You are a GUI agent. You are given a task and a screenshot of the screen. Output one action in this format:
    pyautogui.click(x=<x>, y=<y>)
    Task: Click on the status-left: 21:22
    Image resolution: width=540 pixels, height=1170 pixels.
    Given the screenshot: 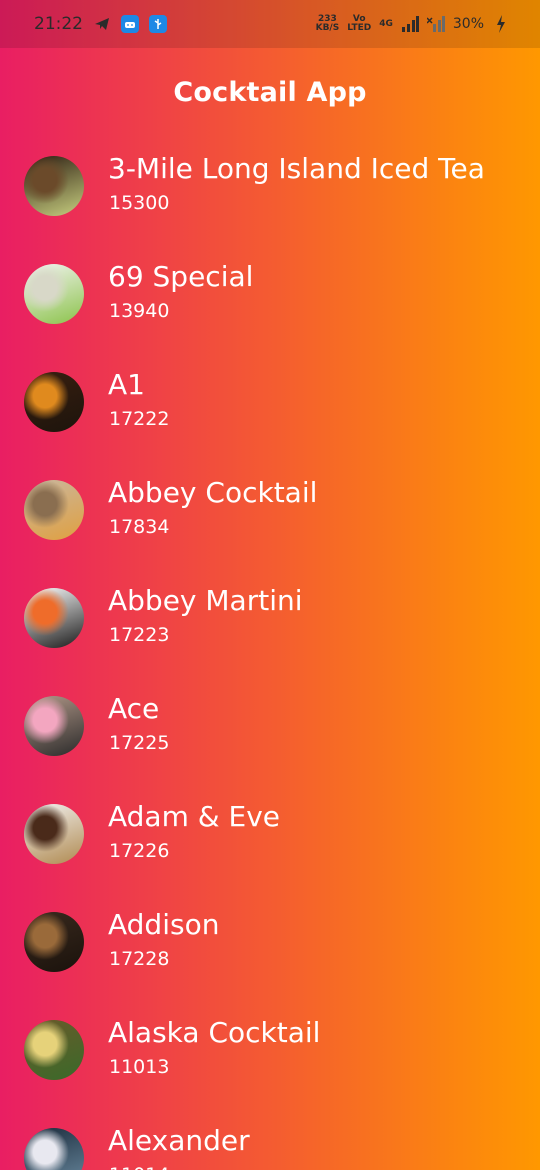 What is the action you would take?
    pyautogui.click(x=100, y=24)
    